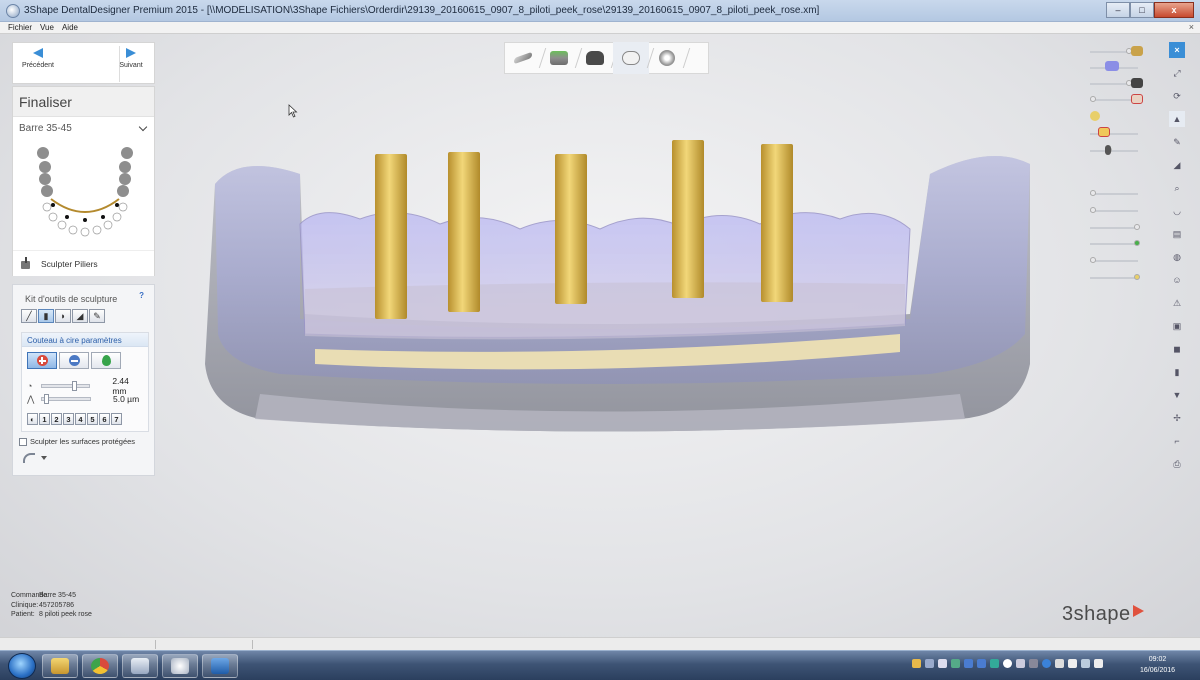  Describe the element at coordinates (38, 58) in the screenshot. I see `previous-button: Précédent` at that location.